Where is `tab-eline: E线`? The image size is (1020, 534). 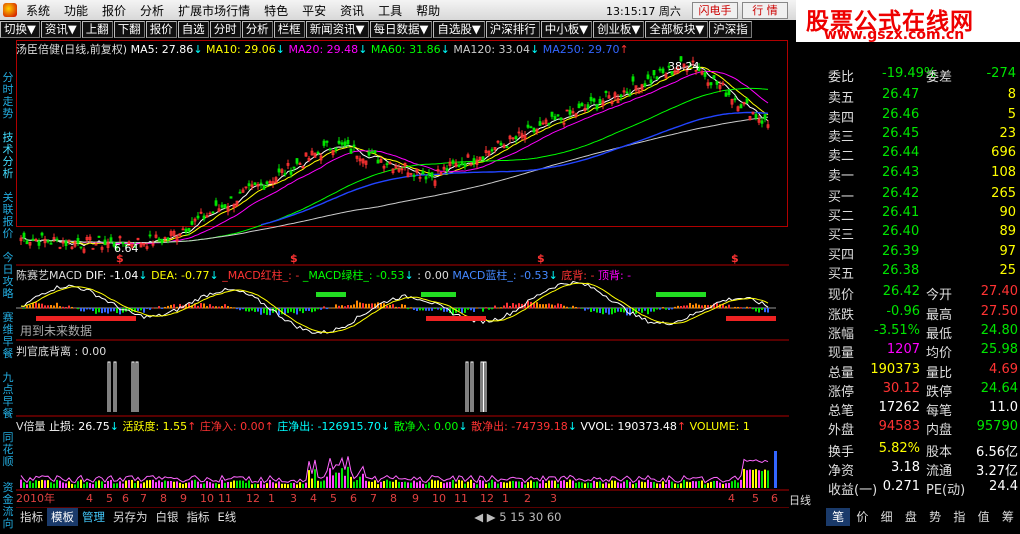
tab-eline: E线 is located at coordinates (227, 517).